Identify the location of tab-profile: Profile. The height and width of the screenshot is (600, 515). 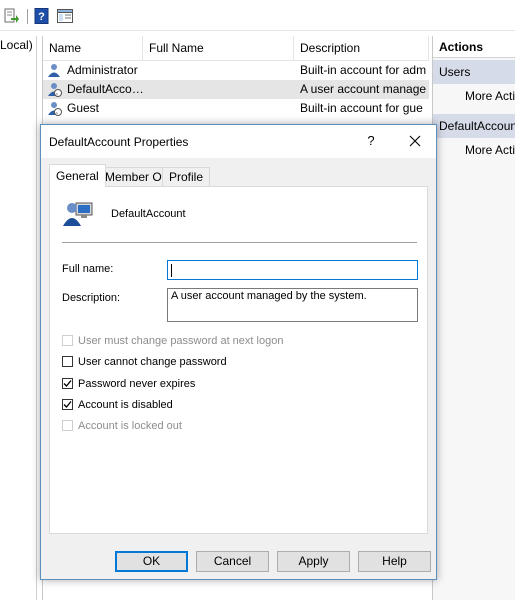
(186, 176).